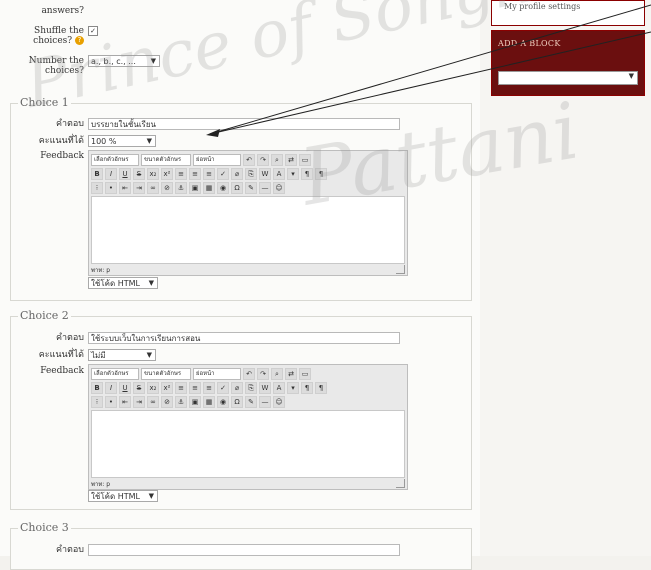 The width and height of the screenshot is (651, 570). I want to click on chevron-down-icon: ▼, so click(631, 76).